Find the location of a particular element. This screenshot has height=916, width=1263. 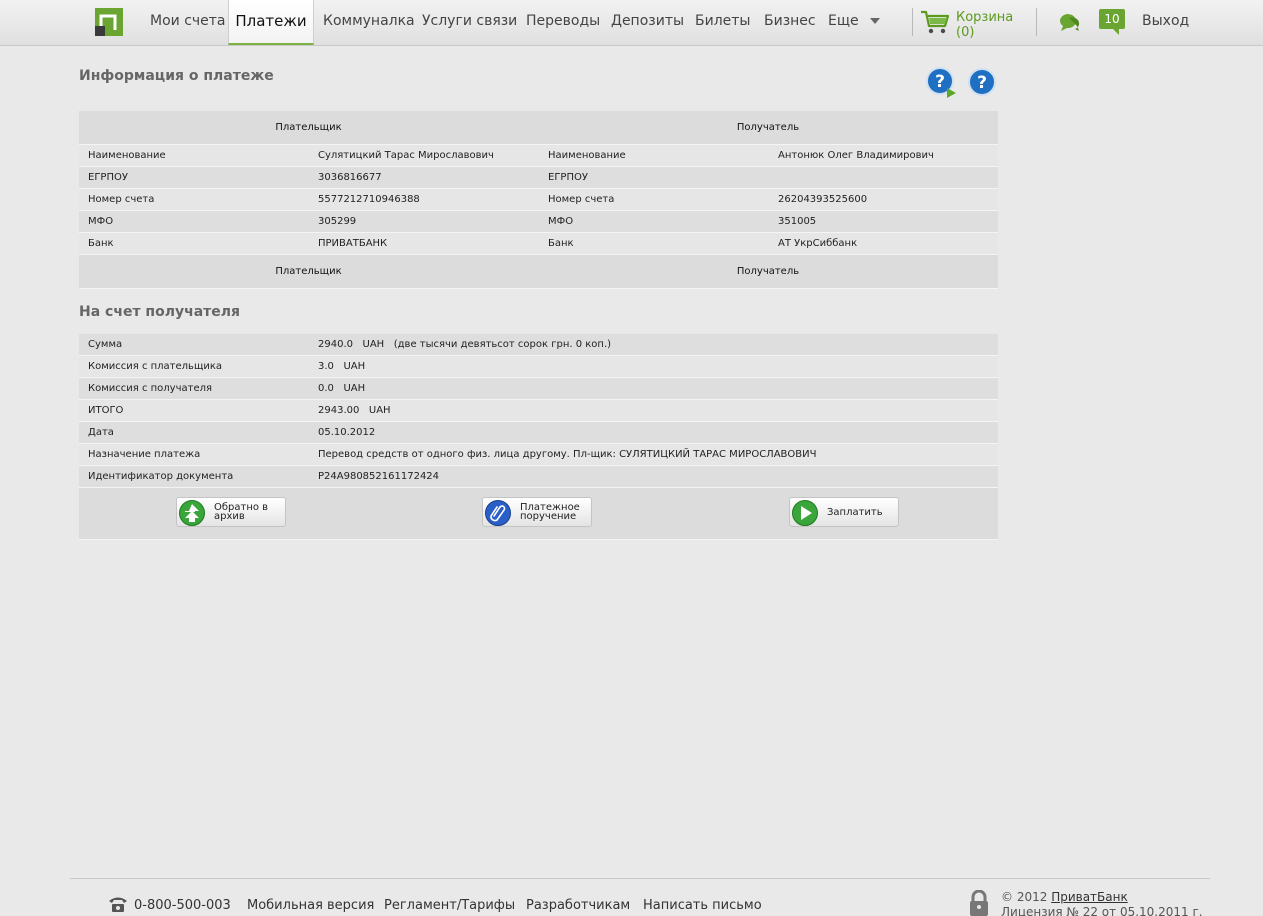

chevron-down-icon is located at coordinates (875, 21).